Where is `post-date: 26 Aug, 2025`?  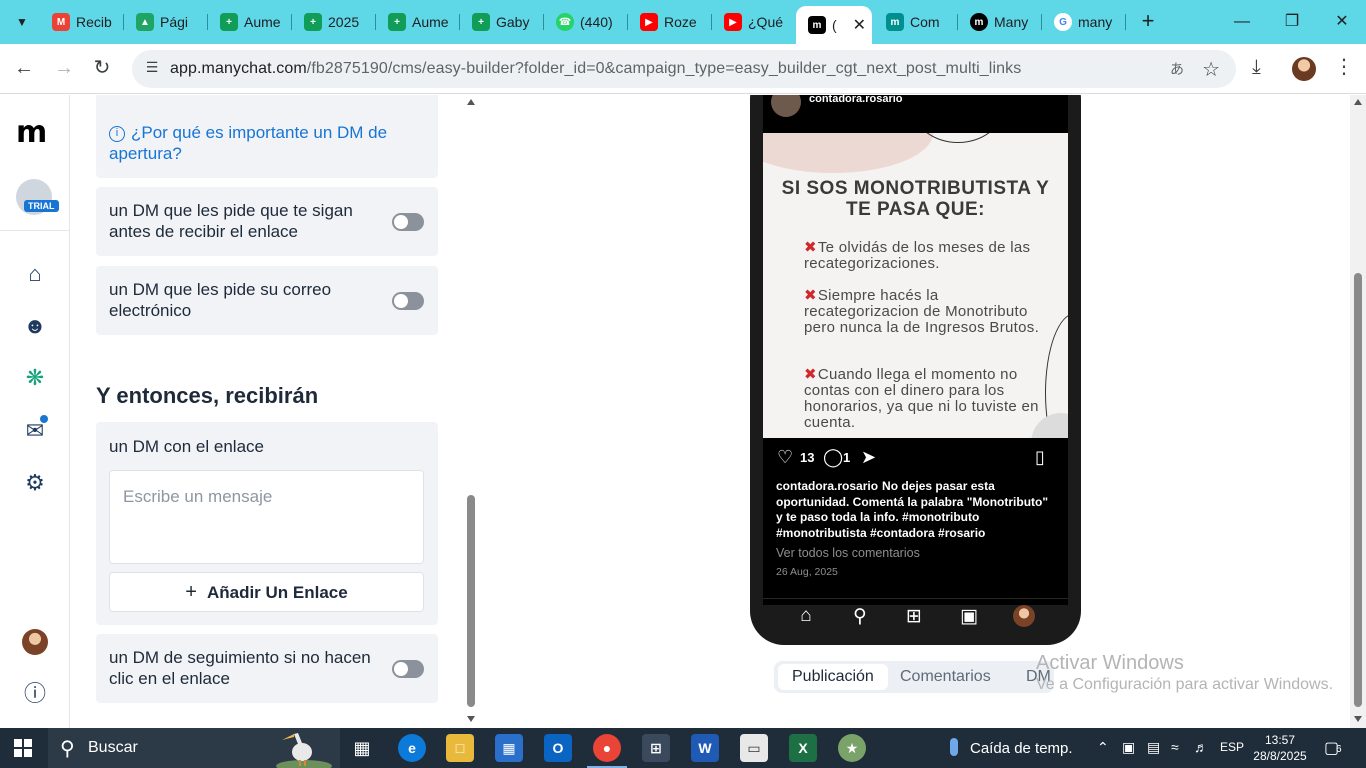 post-date: 26 Aug, 2025 is located at coordinates (807, 572).